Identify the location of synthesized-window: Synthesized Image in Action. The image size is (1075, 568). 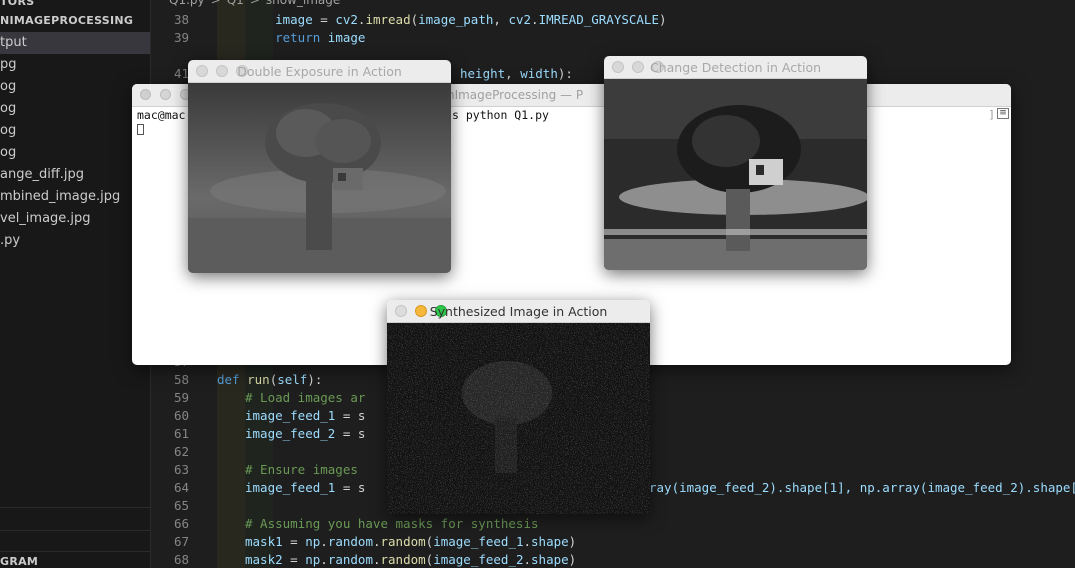
(518, 407).